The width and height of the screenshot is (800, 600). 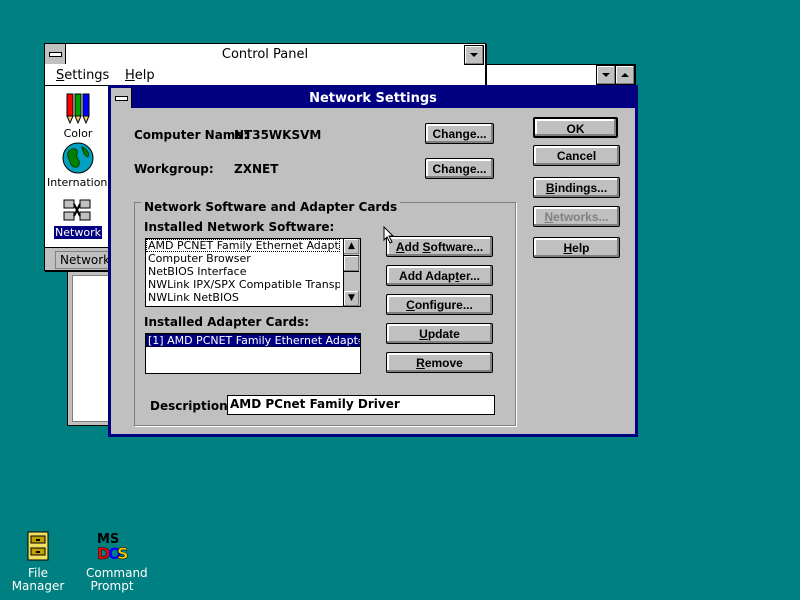 I want to click on control-panel-title: Control Panel, so click(x=265, y=54).